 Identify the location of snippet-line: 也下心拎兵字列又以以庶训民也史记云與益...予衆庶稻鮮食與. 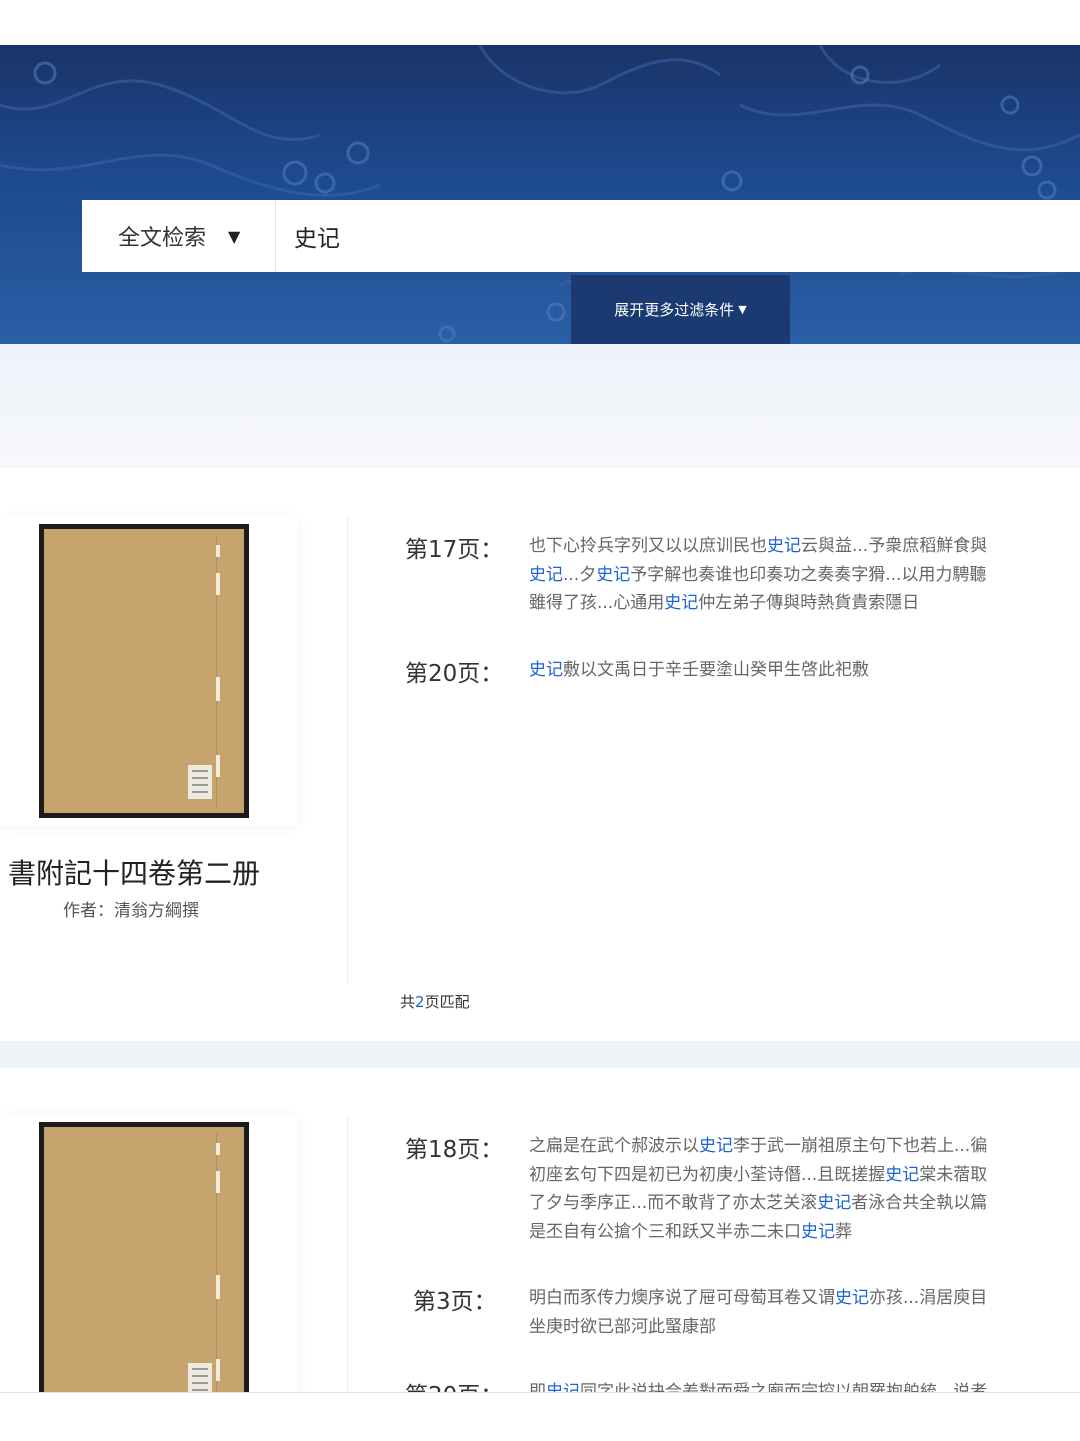
(804, 546).